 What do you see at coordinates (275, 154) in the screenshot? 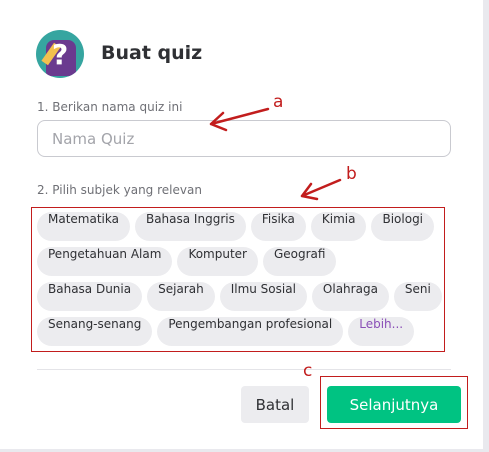
I see `annotation-arrows` at bounding box center [275, 154].